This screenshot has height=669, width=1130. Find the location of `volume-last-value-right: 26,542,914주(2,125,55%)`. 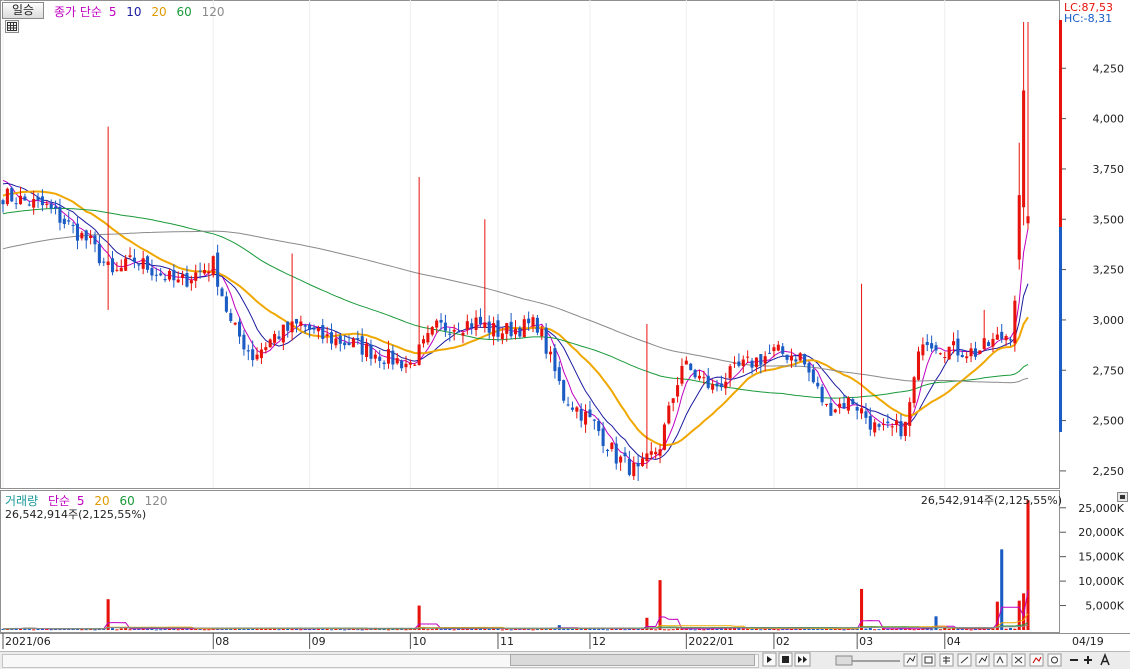

volume-last-value-right: 26,542,914주(2,125,55%) is located at coordinates (991, 500).